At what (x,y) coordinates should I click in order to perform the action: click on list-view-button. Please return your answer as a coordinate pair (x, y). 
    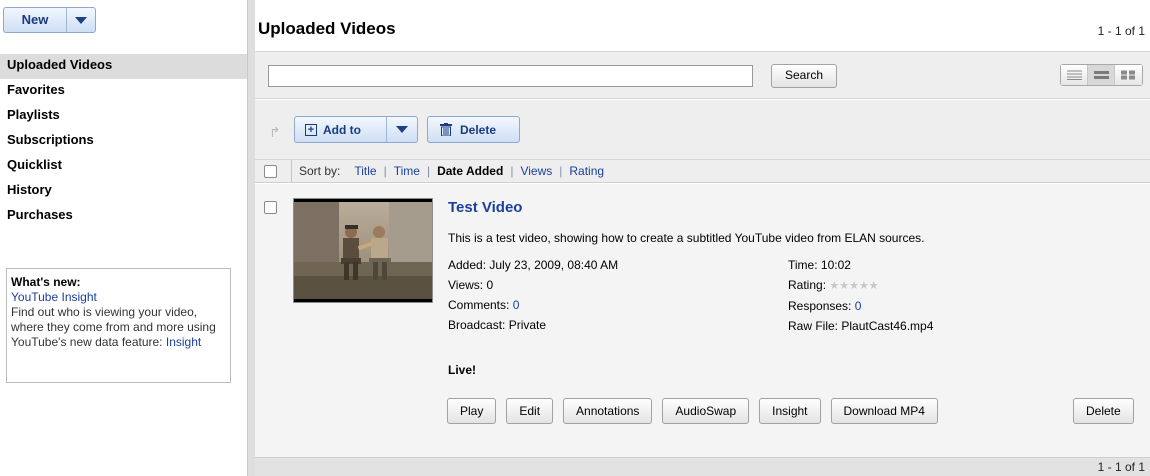
    Looking at the image, I should click on (1074, 75).